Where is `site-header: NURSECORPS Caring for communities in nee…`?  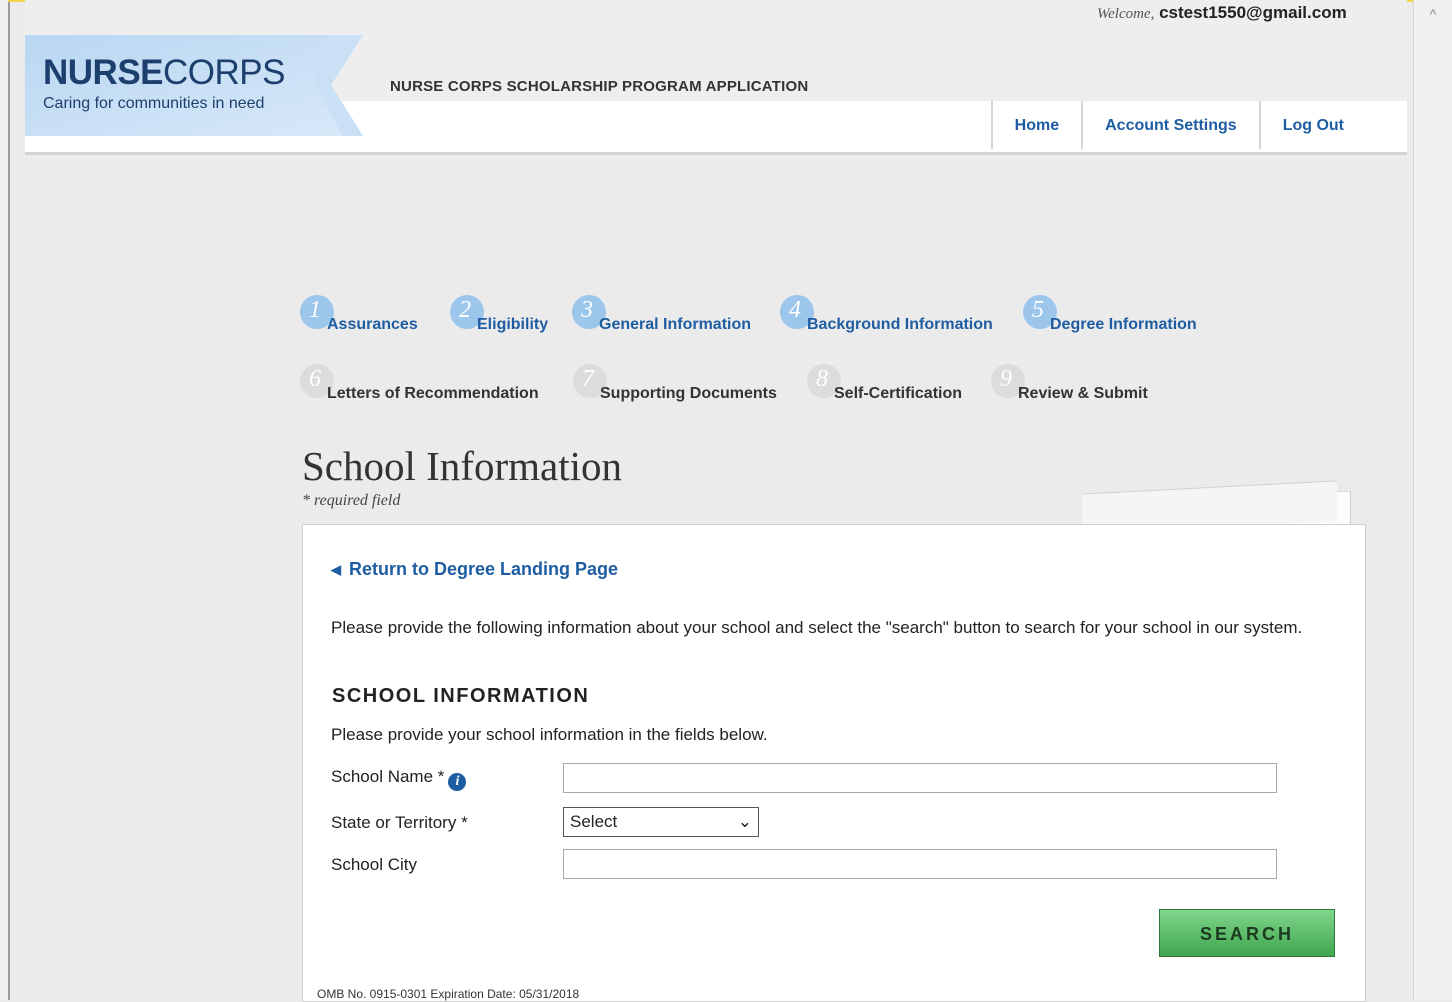 site-header: NURSECORPS Caring for communities in nee… is located at coordinates (716, 77).